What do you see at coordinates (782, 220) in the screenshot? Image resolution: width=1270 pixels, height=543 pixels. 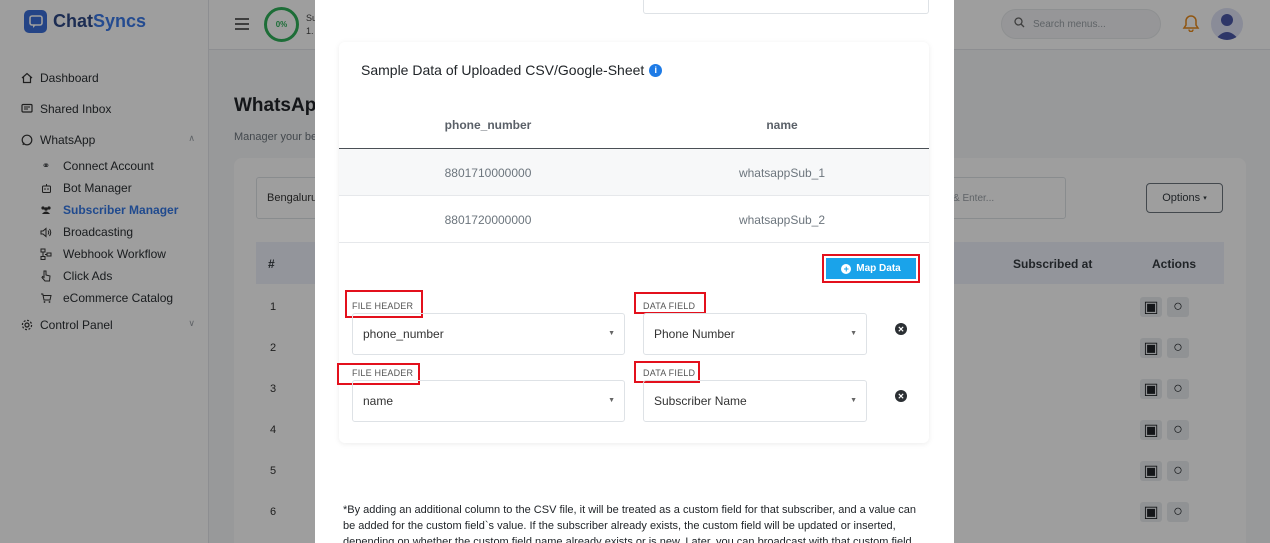 I see `cell-name: whatsappSub_2` at bounding box center [782, 220].